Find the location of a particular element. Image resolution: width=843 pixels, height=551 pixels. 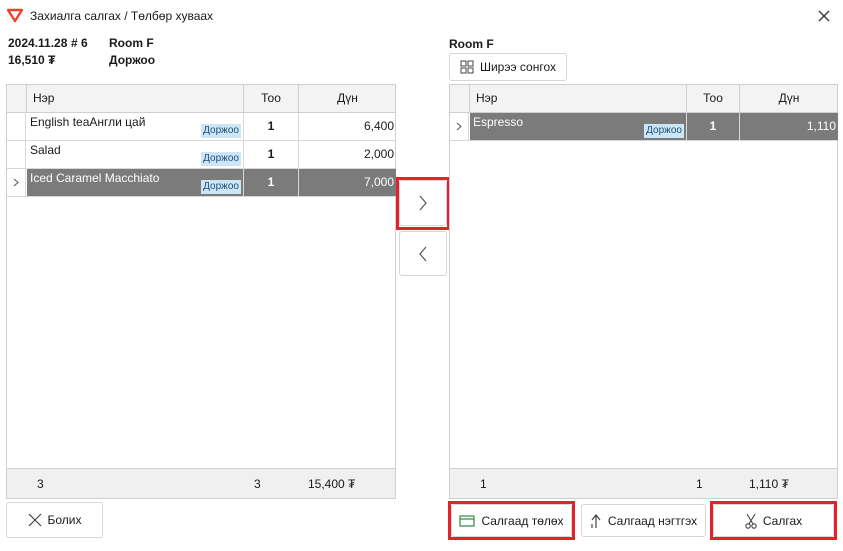

table-row-selected: Iced Caramel Macchiato Доржоо 1 7,000 is located at coordinates (201, 183).